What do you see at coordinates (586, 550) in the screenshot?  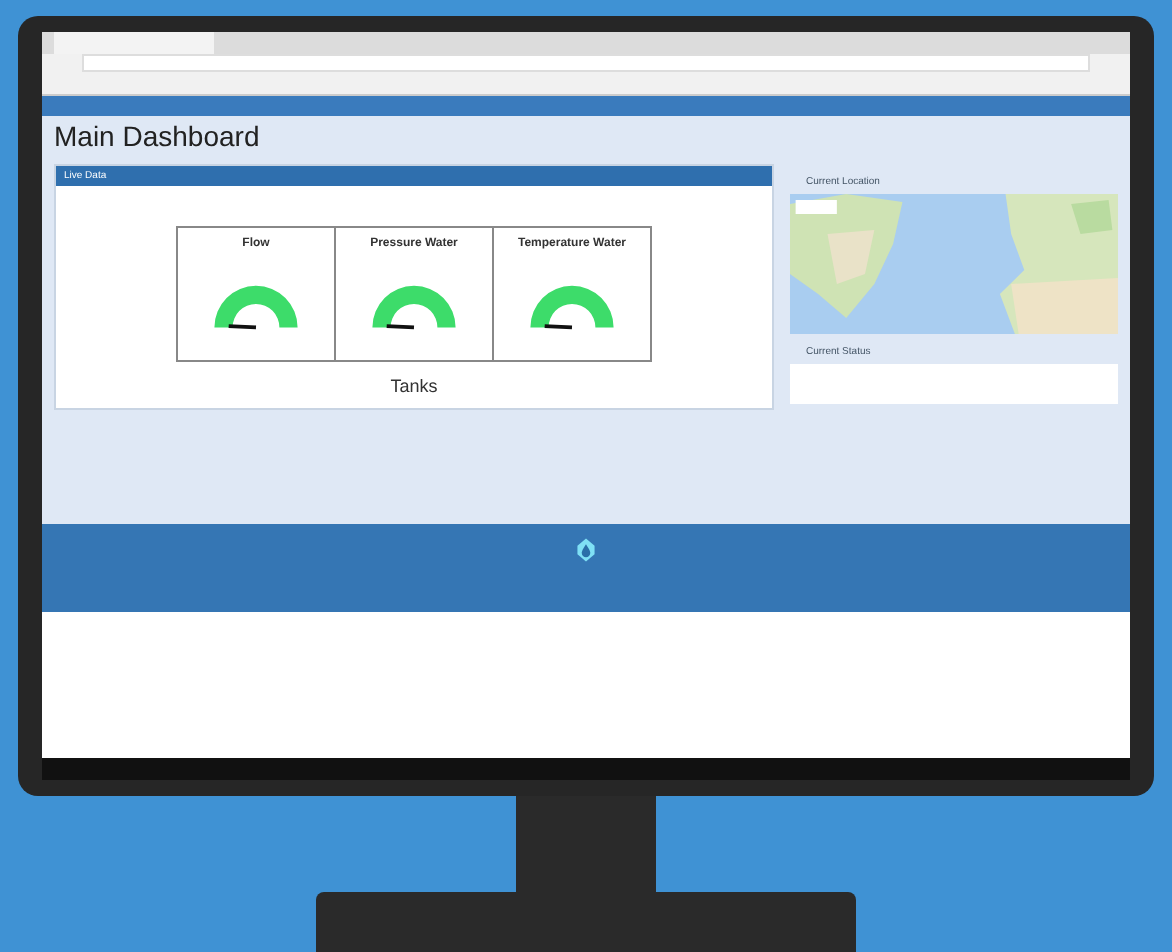 I see `drop-icon` at bounding box center [586, 550].